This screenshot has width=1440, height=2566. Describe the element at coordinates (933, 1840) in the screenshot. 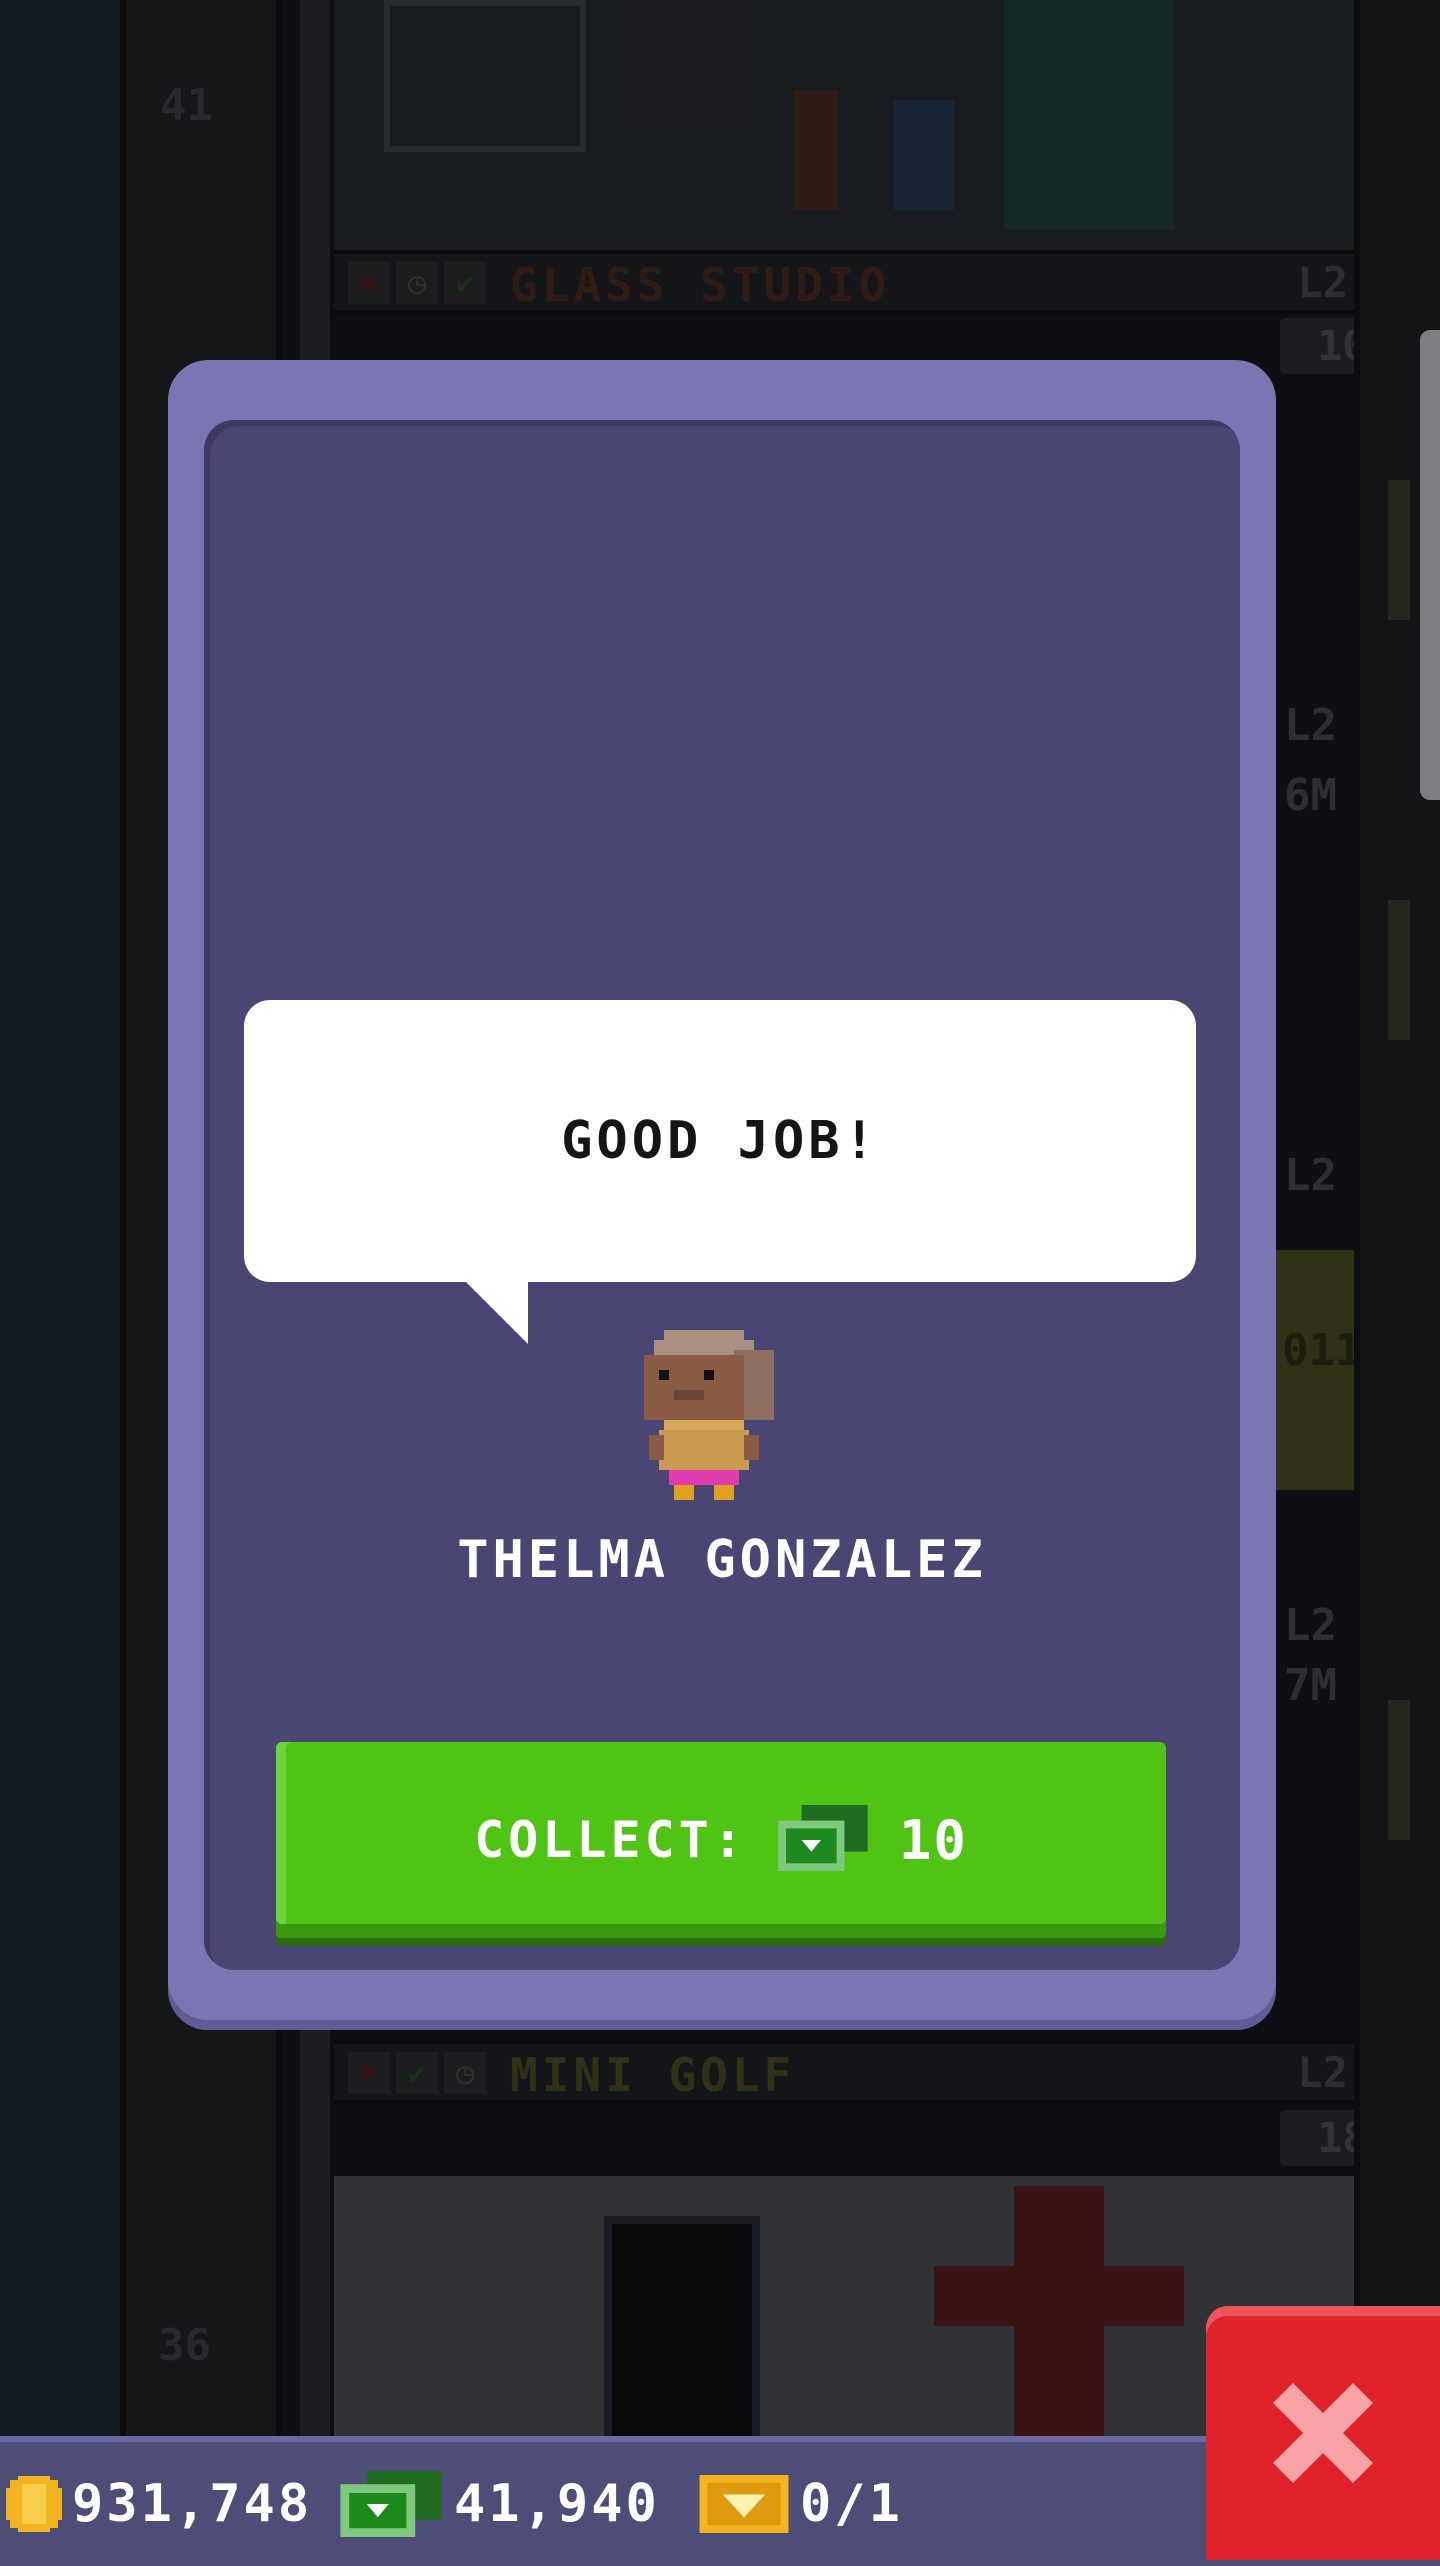

I see `collect-amount: 10` at that location.